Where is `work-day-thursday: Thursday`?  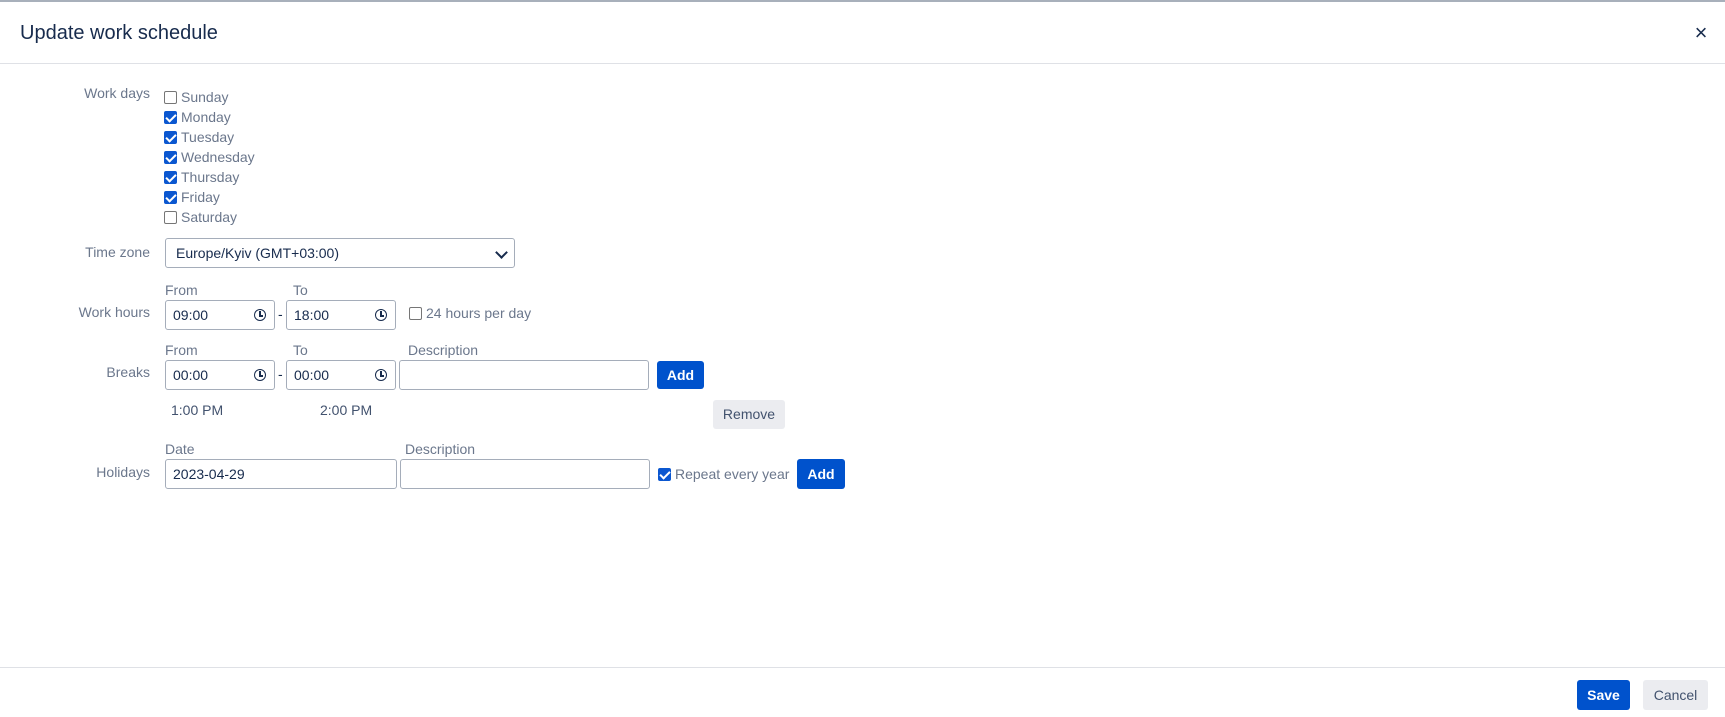
work-day-thursday: Thursday is located at coordinates (201, 177).